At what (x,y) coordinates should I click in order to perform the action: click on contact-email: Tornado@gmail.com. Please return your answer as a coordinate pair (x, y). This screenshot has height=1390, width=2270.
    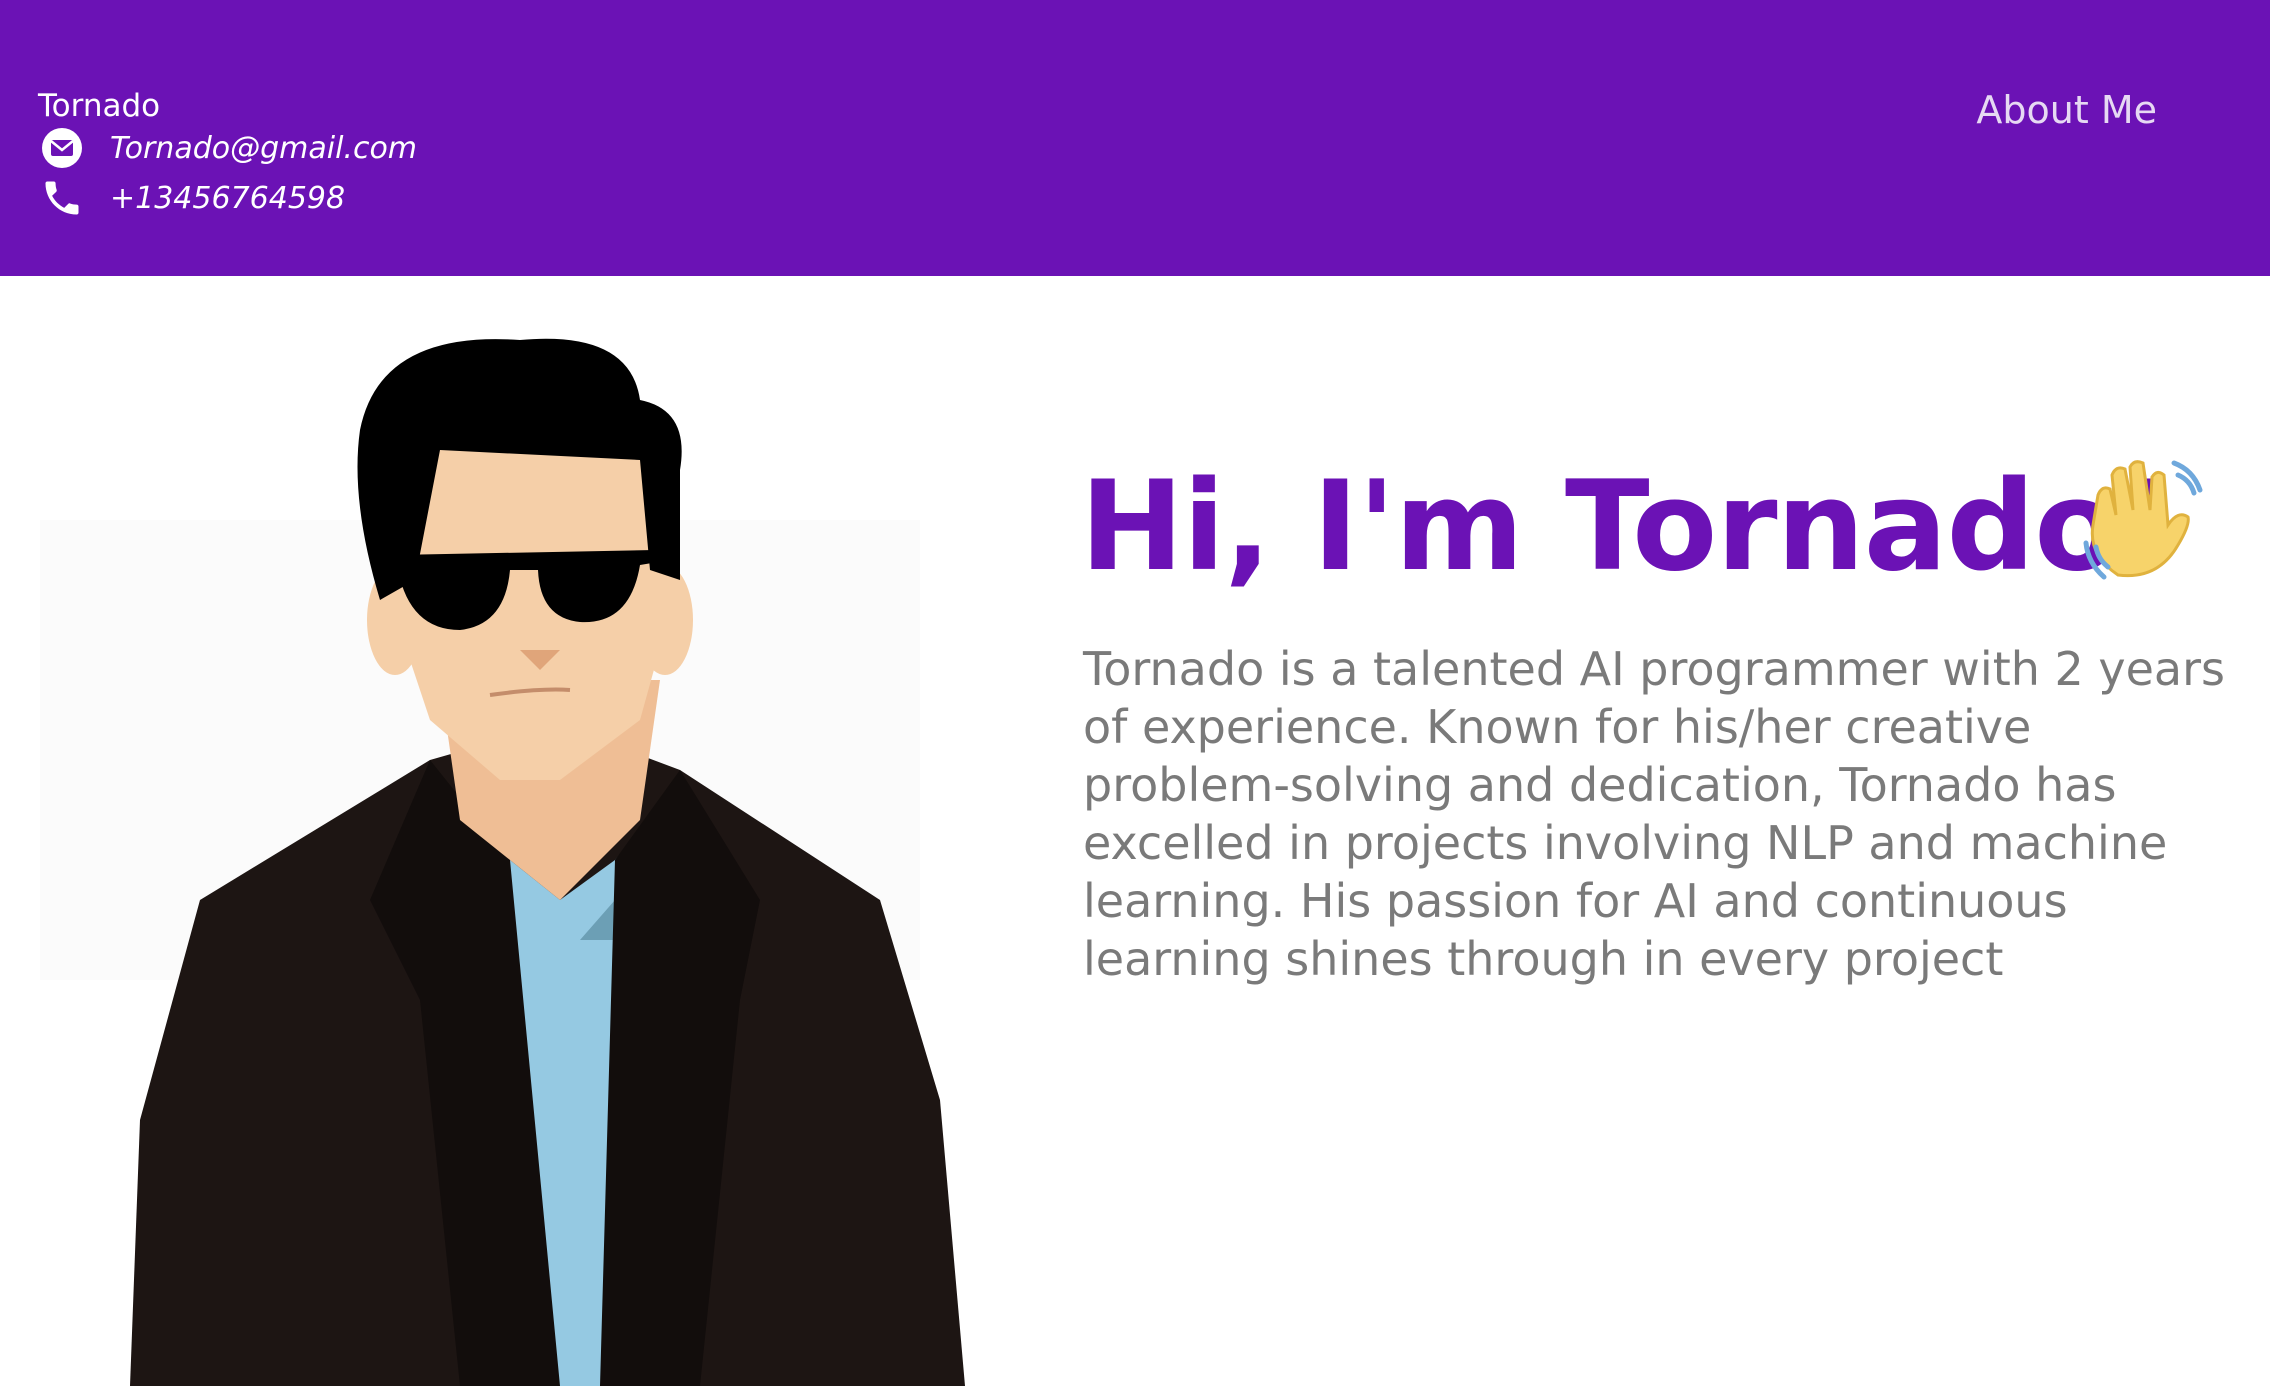
    Looking at the image, I should click on (228, 148).